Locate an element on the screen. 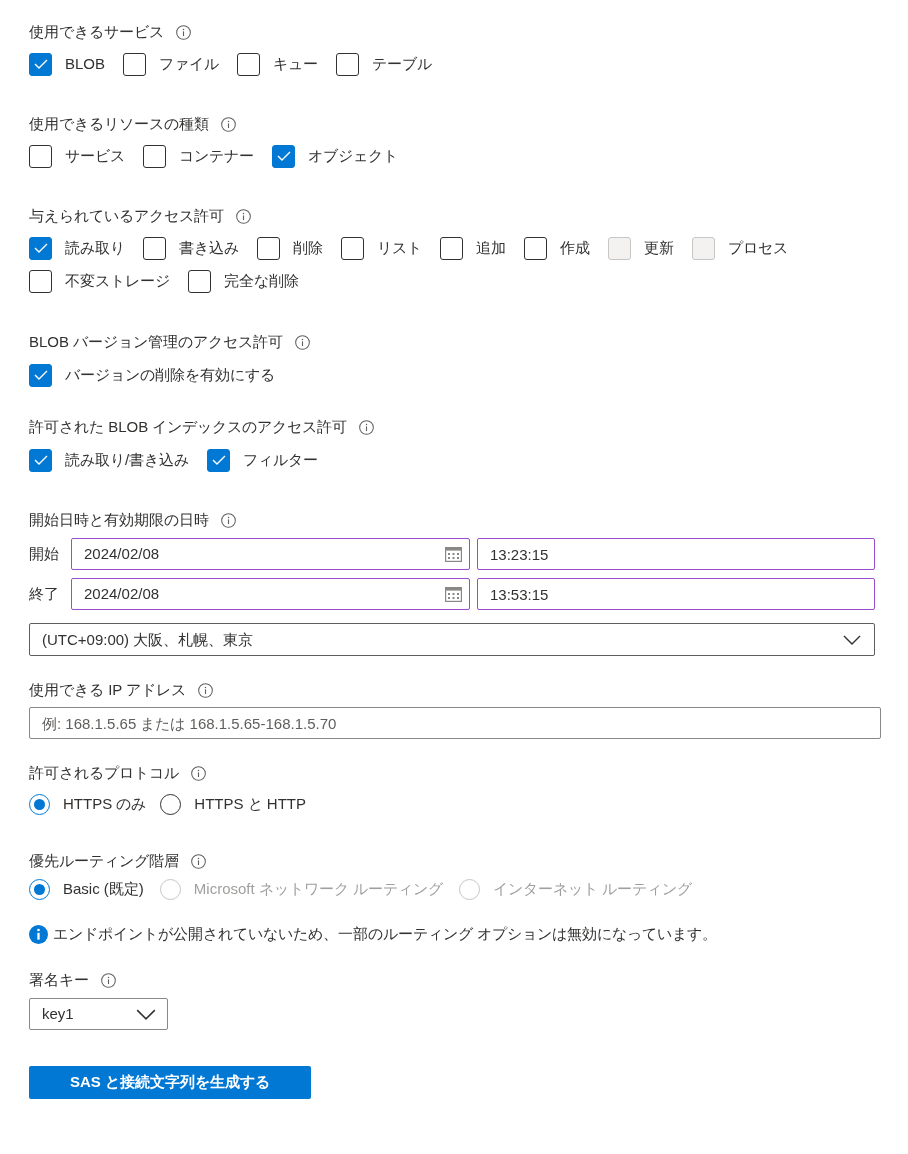 The image size is (908, 1154). field-label: 終了 is located at coordinates (44, 594).